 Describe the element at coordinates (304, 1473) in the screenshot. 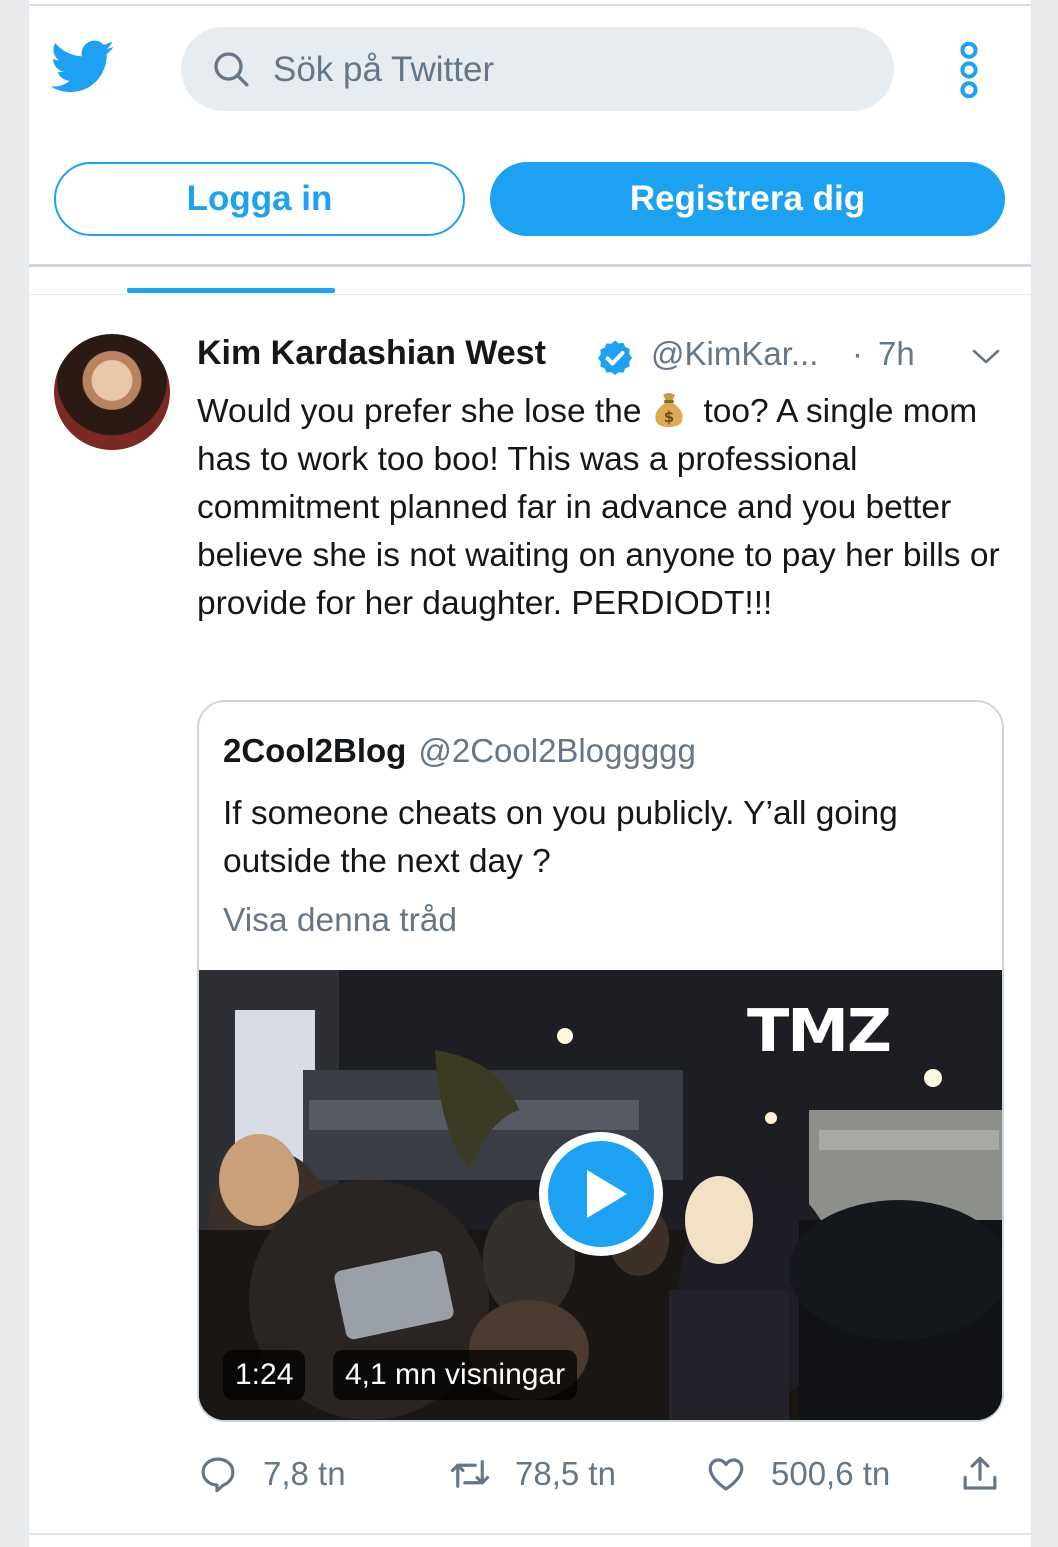

I see `reply-count: 7,8 tn` at that location.